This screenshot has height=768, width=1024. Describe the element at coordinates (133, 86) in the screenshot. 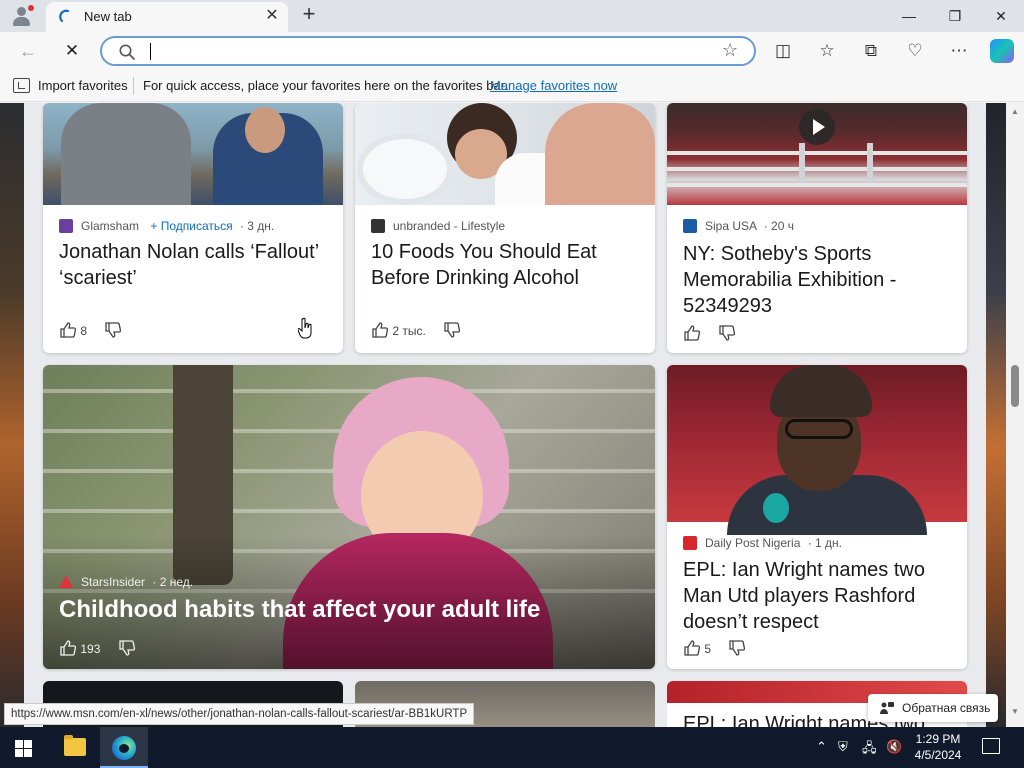

I see `favorites-divider` at that location.